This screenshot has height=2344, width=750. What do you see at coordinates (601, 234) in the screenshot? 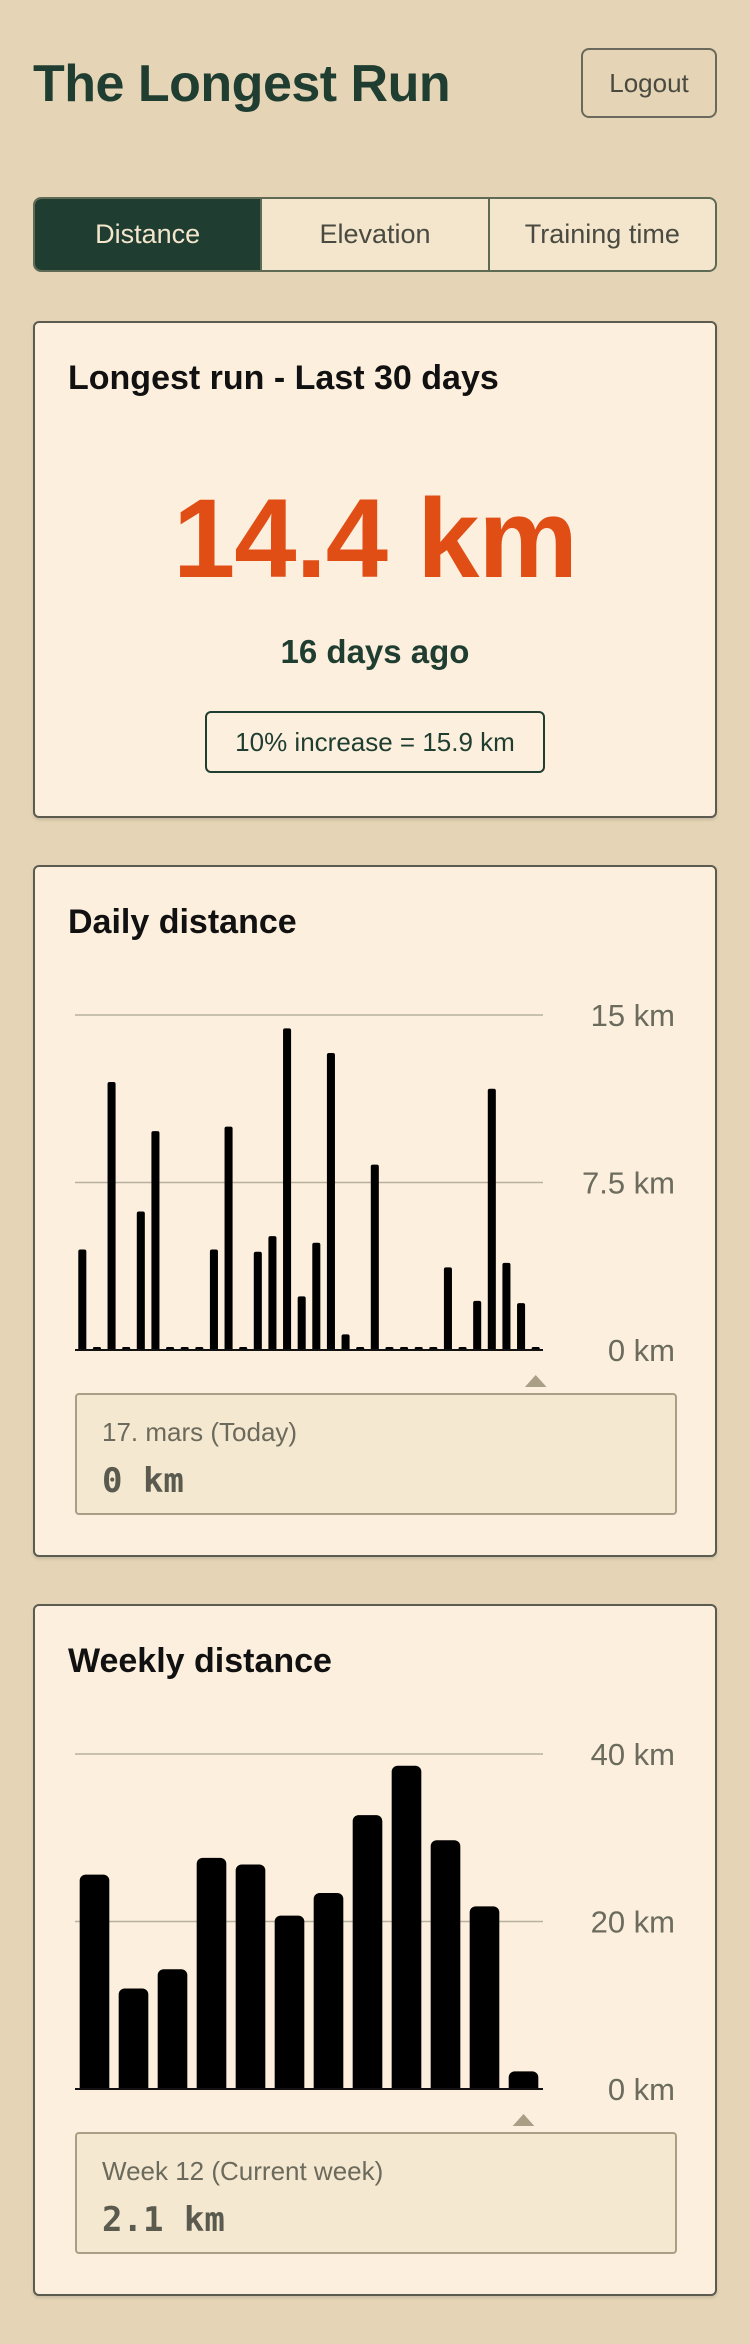
I see `tab-training-time: Training time` at bounding box center [601, 234].